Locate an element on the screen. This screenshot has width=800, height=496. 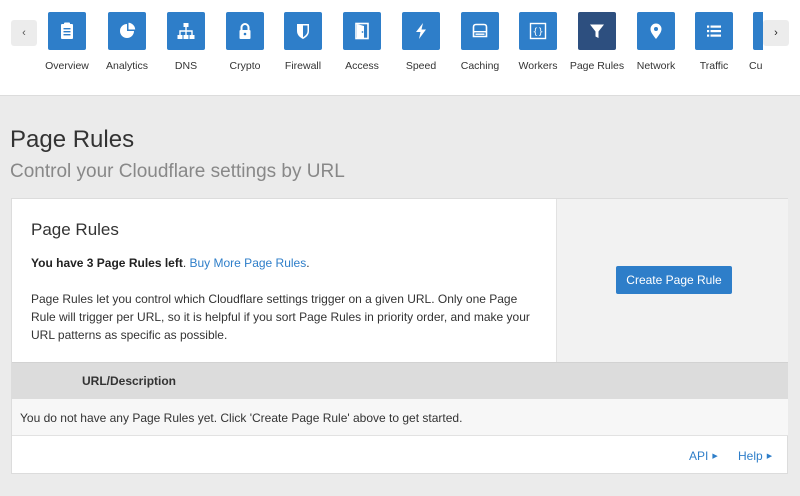
lock-icon is located at coordinates (245, 31).